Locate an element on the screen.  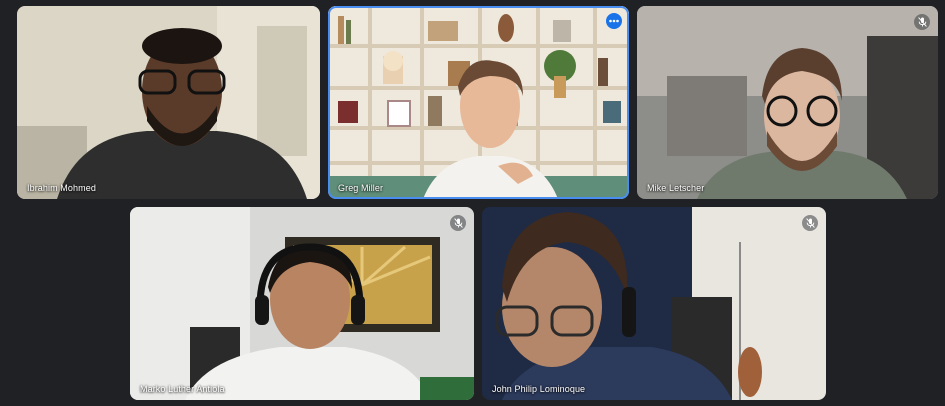
participant-name: Marko Luther Antiola is located at coordinates (182, 389).